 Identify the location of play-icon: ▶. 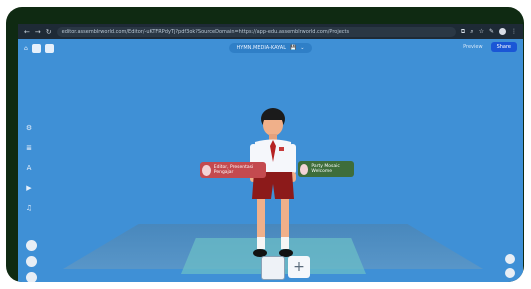
(28, 188).